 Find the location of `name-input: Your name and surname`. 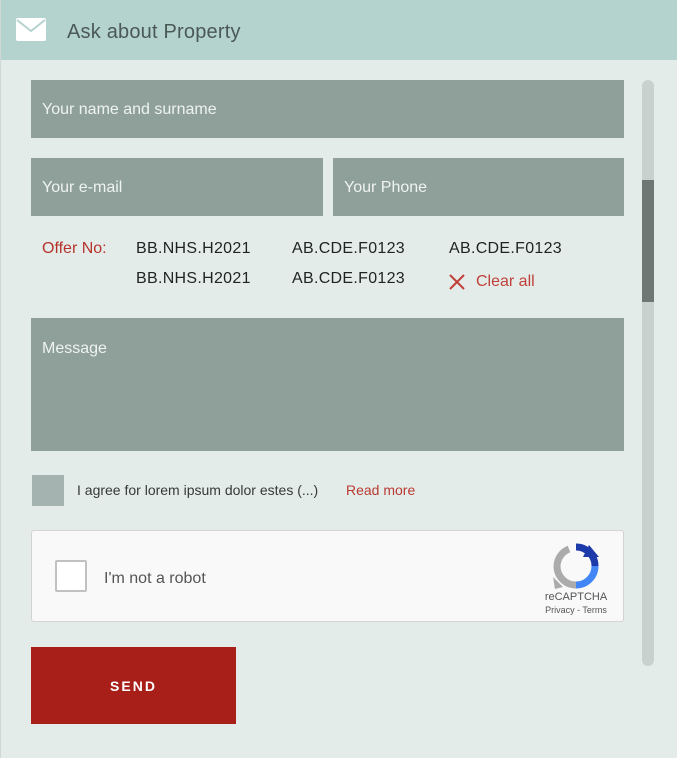

name-input: Your name and surname is located at coordinates (327, 109).